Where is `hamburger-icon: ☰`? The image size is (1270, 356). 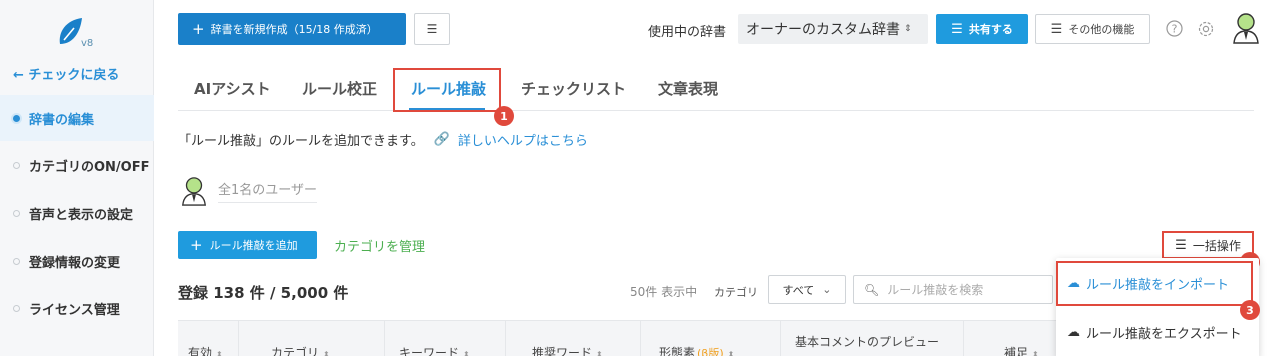
hamburger-icon: ☰ is located at coordinates (432, 29).